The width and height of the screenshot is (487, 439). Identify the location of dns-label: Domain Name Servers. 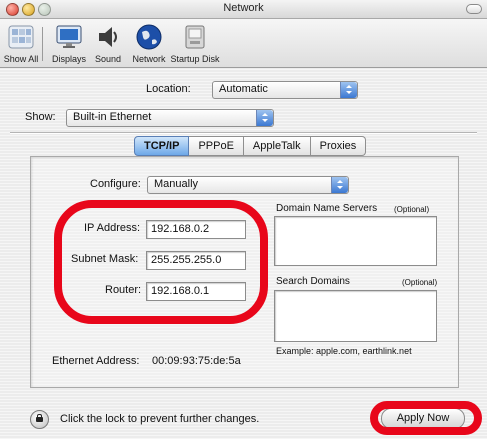
(327, 208).